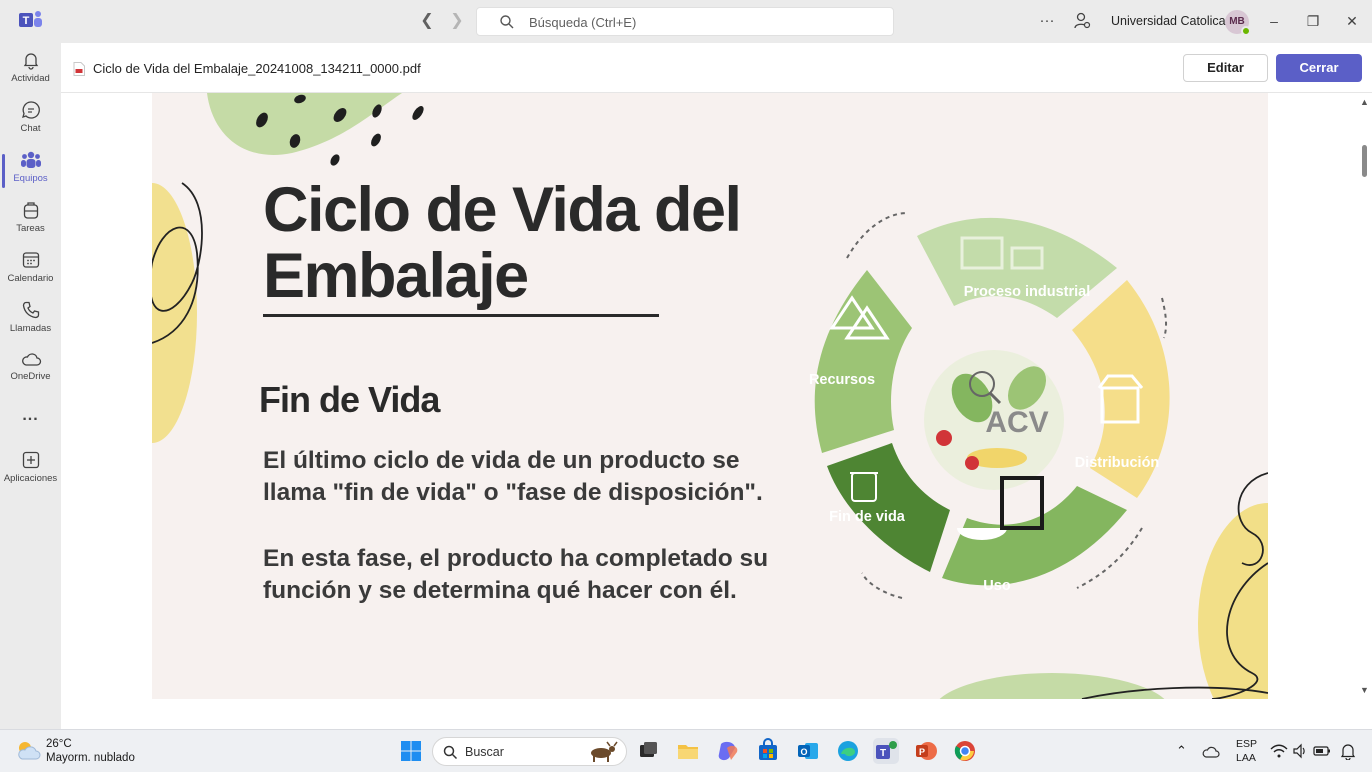  I want to click on file-explorer-icon, so click(688, 751).